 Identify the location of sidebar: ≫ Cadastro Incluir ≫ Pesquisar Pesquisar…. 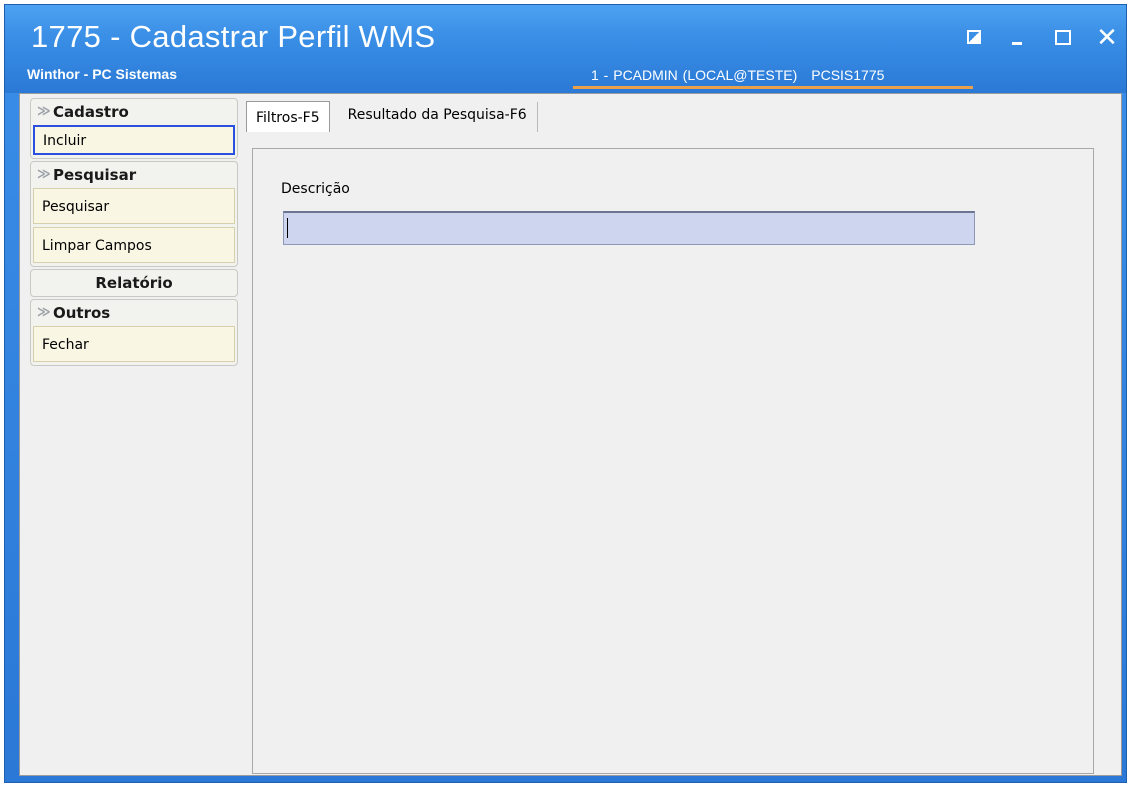
(134, 233).